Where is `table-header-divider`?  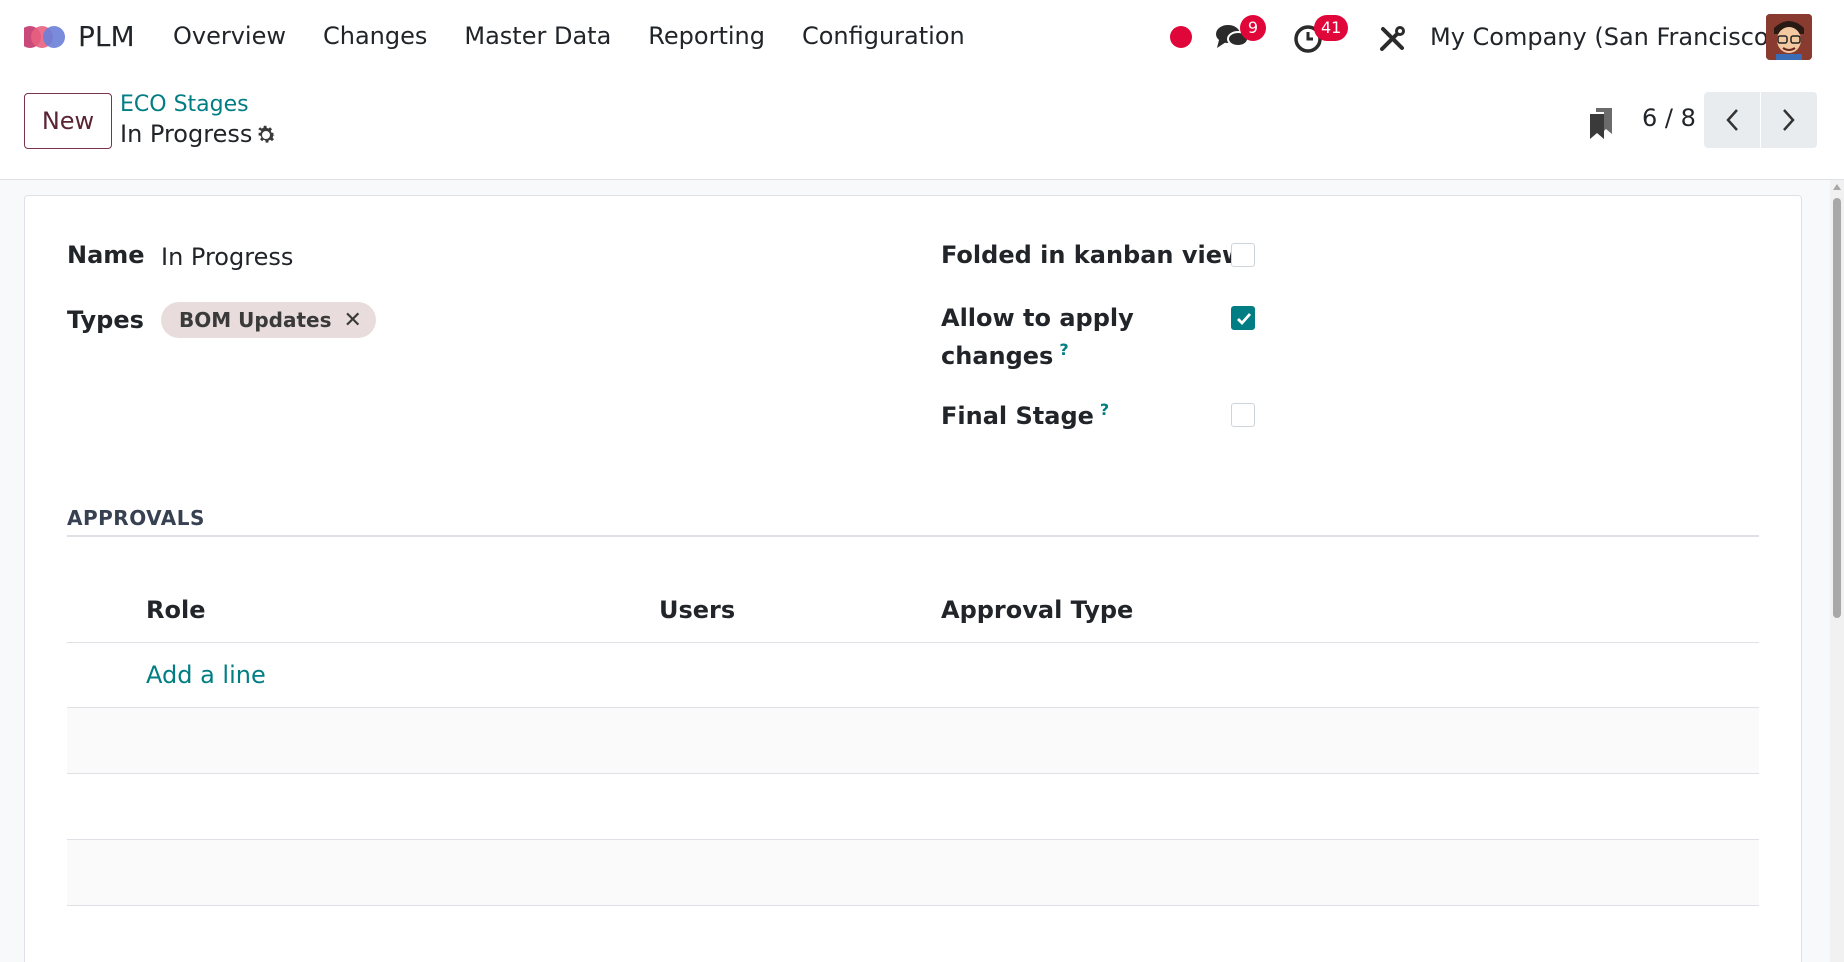
table-header-divider is located at coordinates (913, 642).